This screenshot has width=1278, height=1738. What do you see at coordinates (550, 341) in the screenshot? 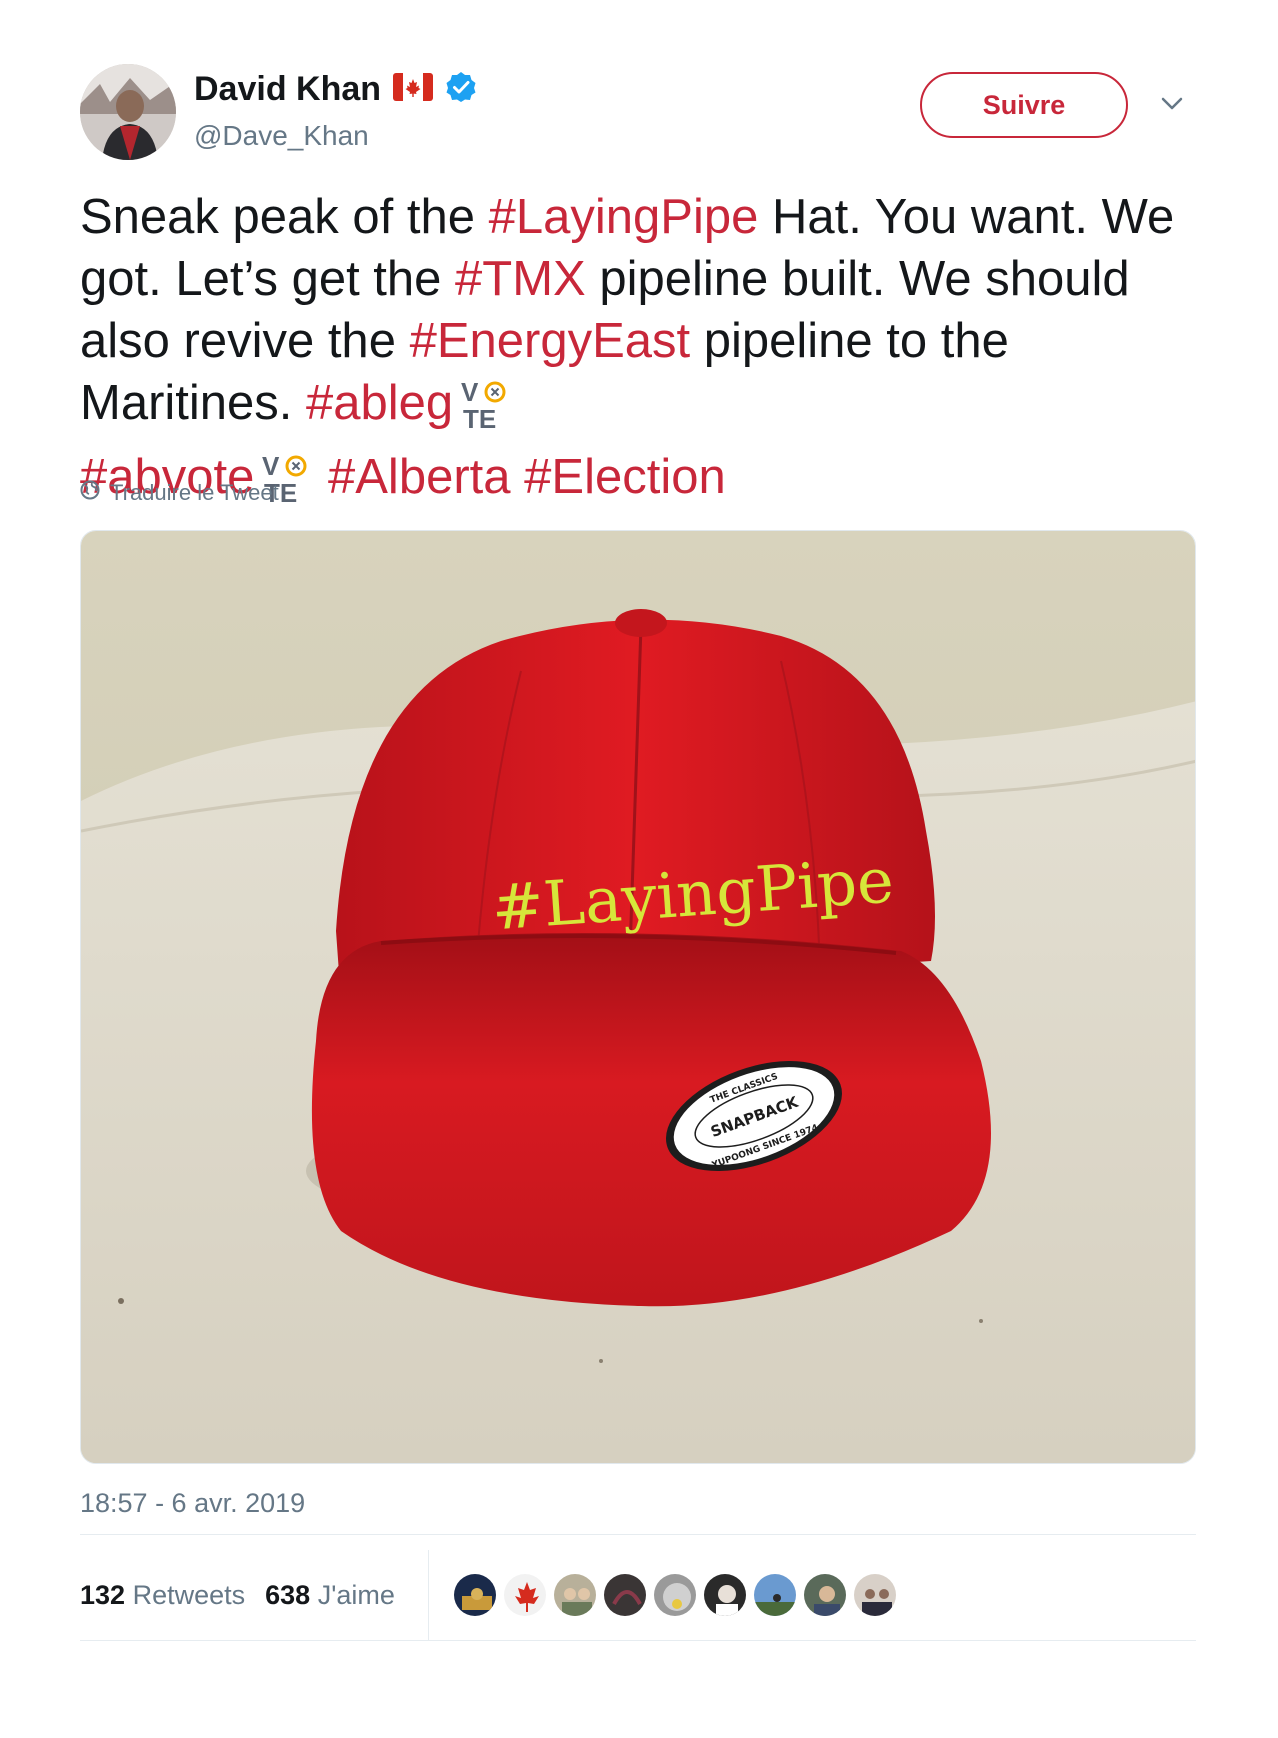
I see `hashtag-link: #EnergyEast` at bounding box center [550, 341].